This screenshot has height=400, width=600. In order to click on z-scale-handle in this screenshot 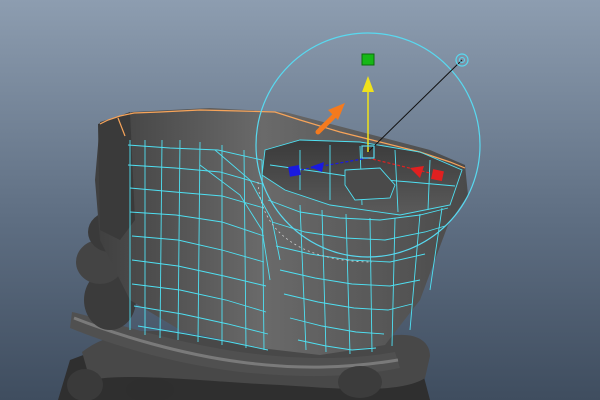, I will do `click(294, 171)`.